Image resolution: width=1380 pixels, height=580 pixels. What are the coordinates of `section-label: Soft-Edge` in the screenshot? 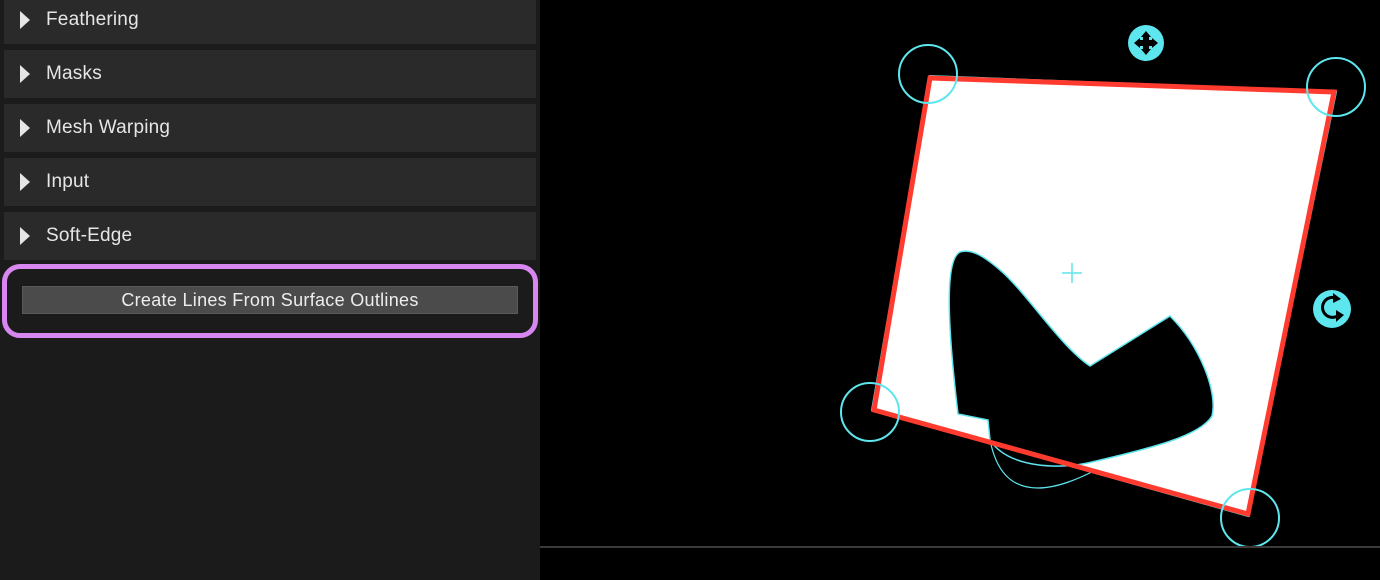 It's located at (89, 235).